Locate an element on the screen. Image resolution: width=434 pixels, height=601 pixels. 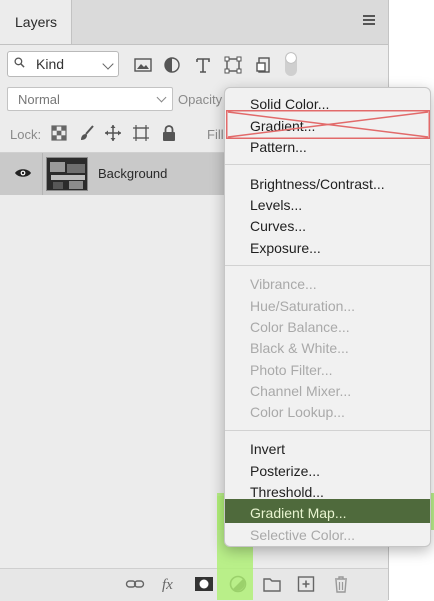
opacity-label: Opacity is located at coordinates (200, 99).